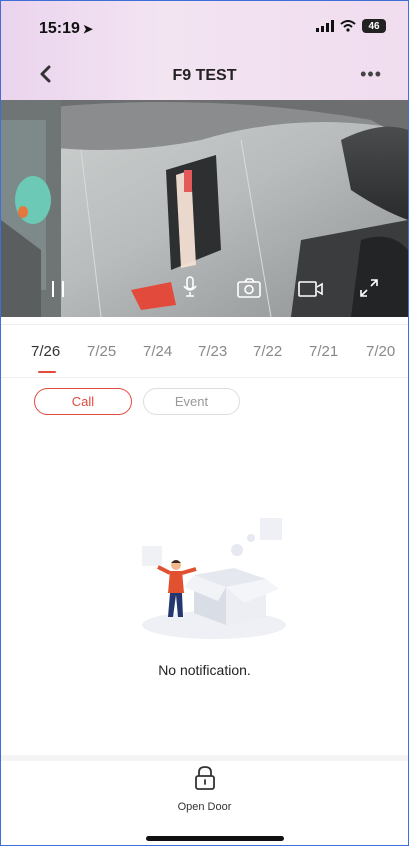 The height and width of the screenshot is (846, 409). What do you see at coordinates (204, 670) in the screenshot?
I see `empty-state-message: No notification.` at bounding box center [204, 670].